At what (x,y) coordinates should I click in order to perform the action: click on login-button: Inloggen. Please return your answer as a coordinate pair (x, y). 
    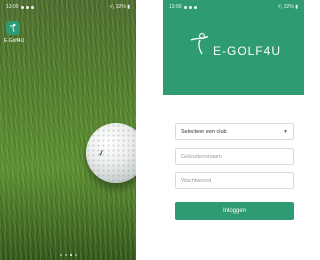
    Looking at the image, I should click on (234, 211).